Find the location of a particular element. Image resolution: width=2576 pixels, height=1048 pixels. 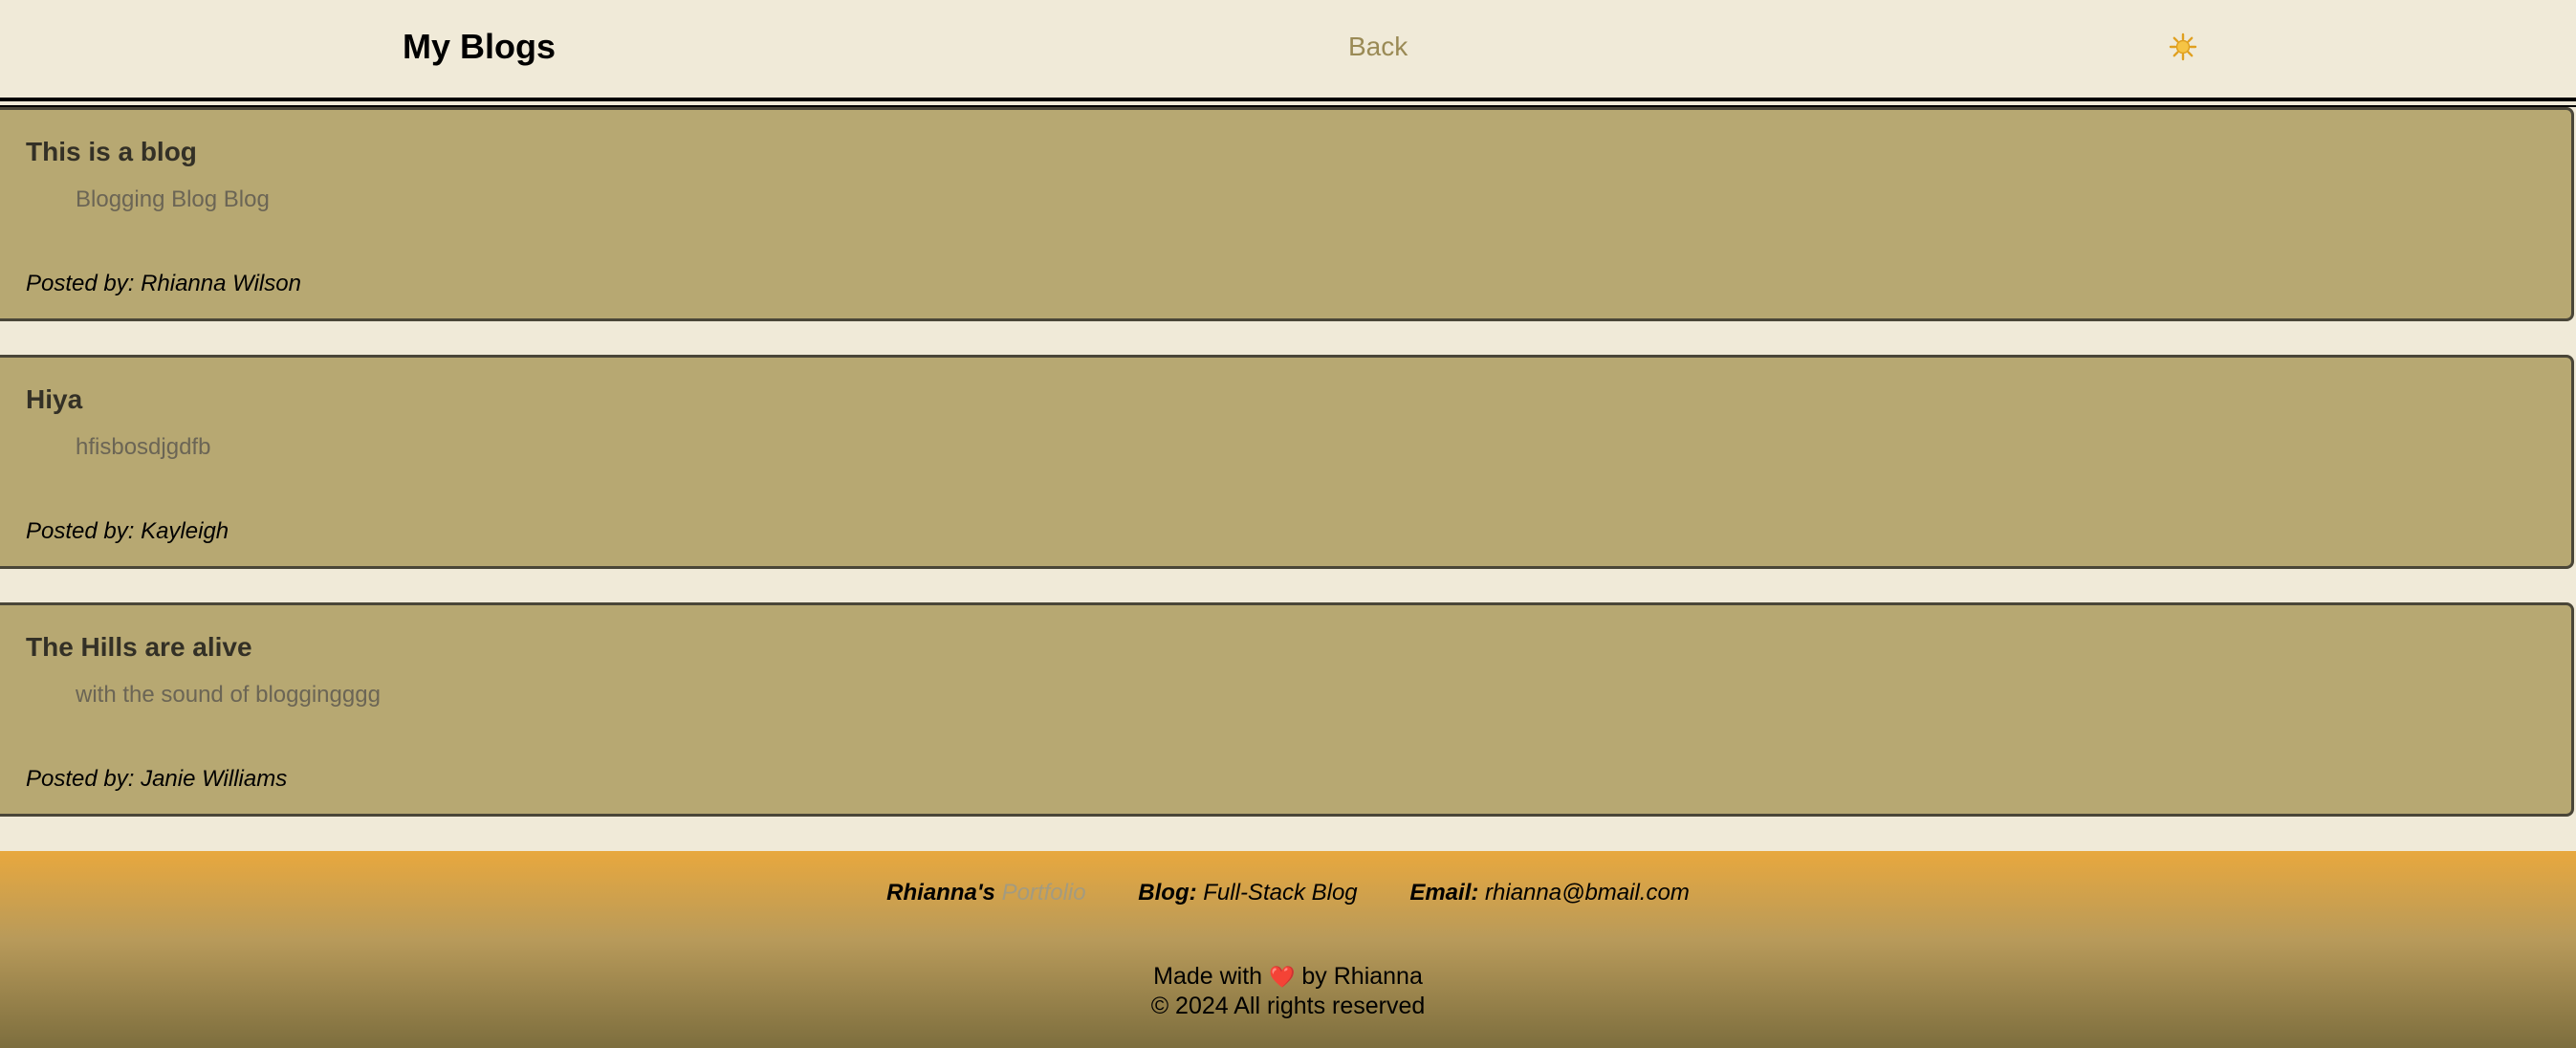

made-with-suffix: by Rhianna is located at coordinates (1362, 977).